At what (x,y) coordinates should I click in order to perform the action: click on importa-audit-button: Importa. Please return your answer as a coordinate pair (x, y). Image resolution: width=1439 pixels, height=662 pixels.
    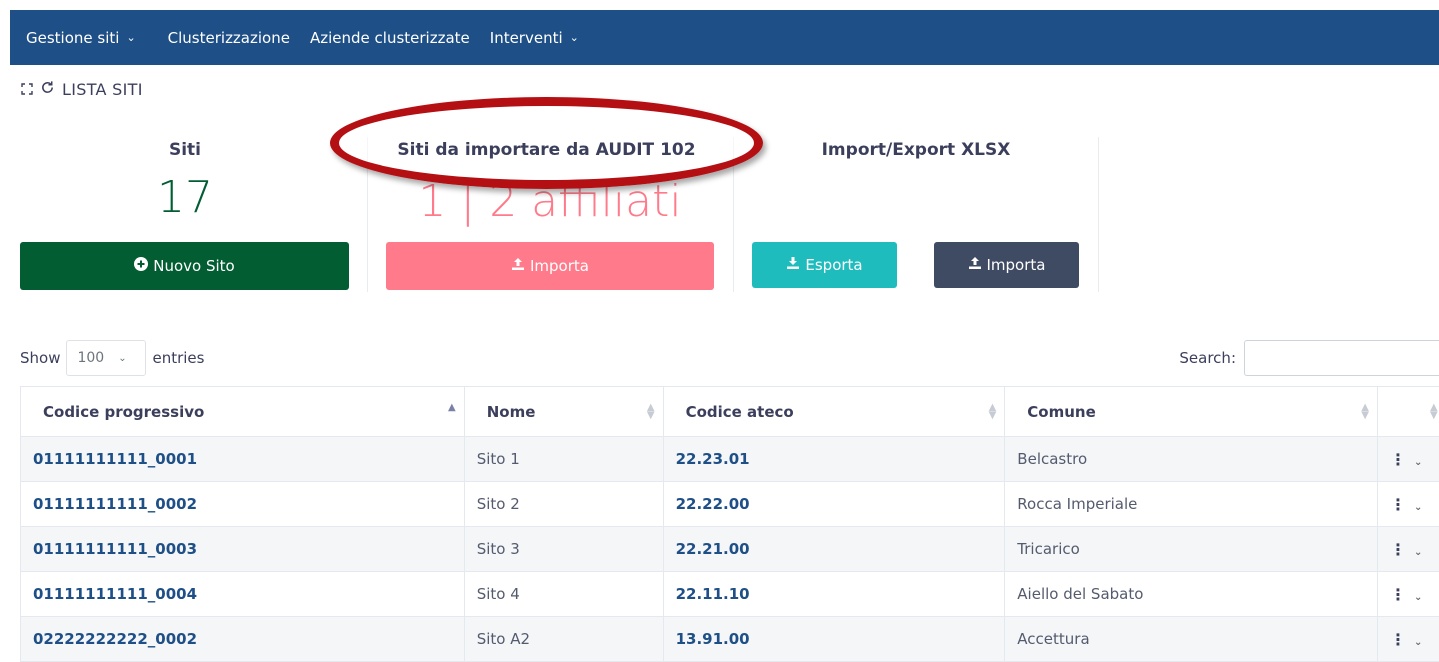
    Looking at the image, I should click on (550, 266).